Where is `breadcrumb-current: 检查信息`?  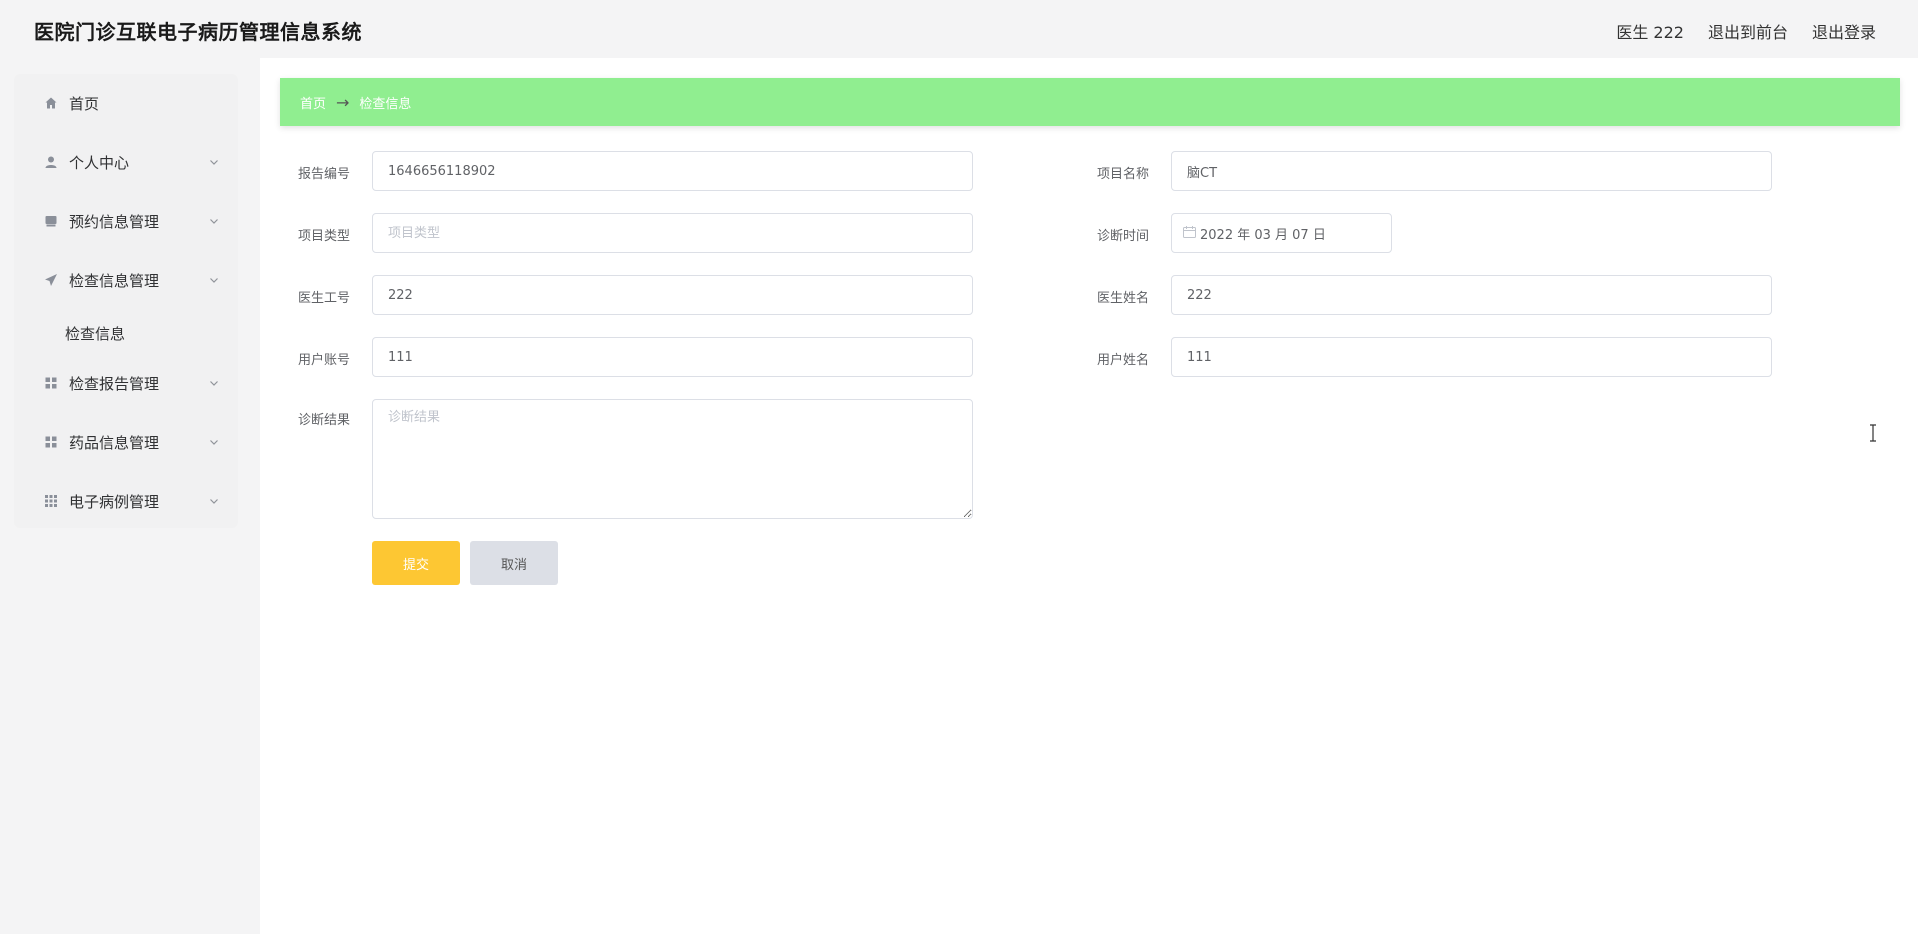
breadcrumb-current: 检查信息 is located at coordinates (385, 104).